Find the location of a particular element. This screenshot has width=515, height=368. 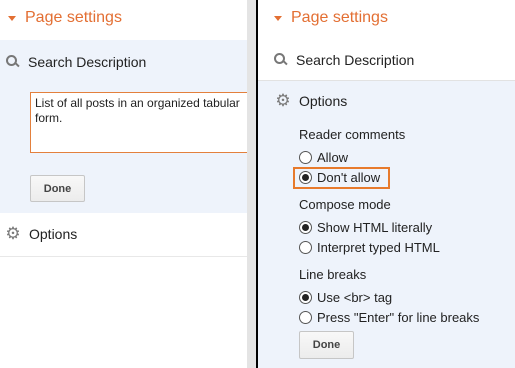

radio-label: Show HTML literally is located at coordinates (375, 227).